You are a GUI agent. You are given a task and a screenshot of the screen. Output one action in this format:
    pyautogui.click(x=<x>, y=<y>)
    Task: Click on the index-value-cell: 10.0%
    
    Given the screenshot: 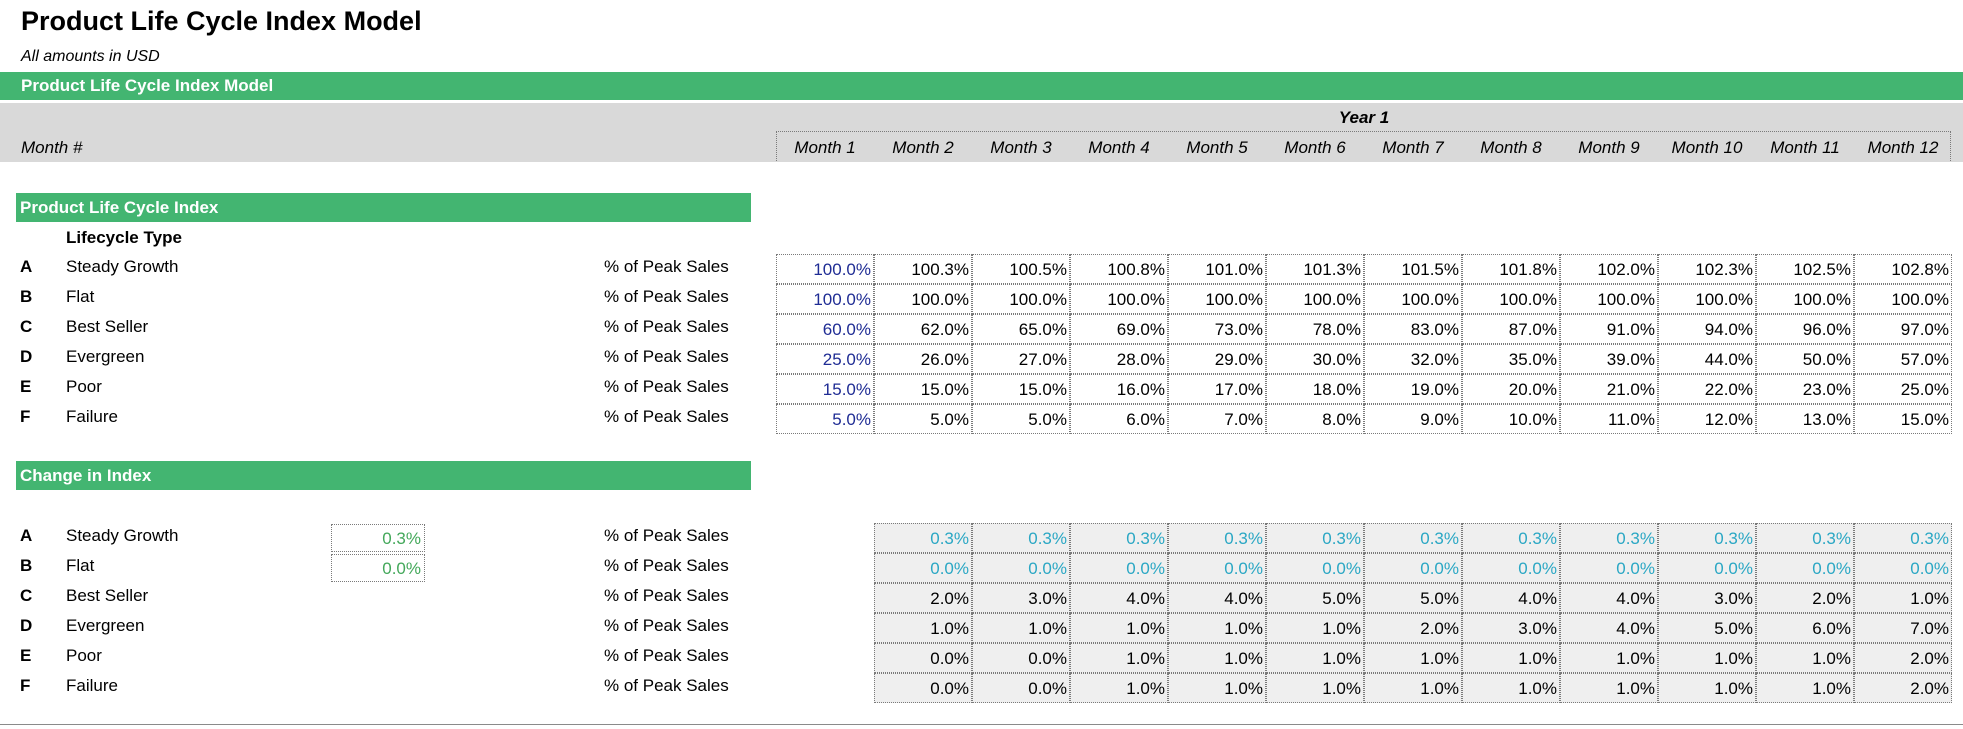 What is the action you would take?
    pyautogui.click(x=1511, y=419)
    